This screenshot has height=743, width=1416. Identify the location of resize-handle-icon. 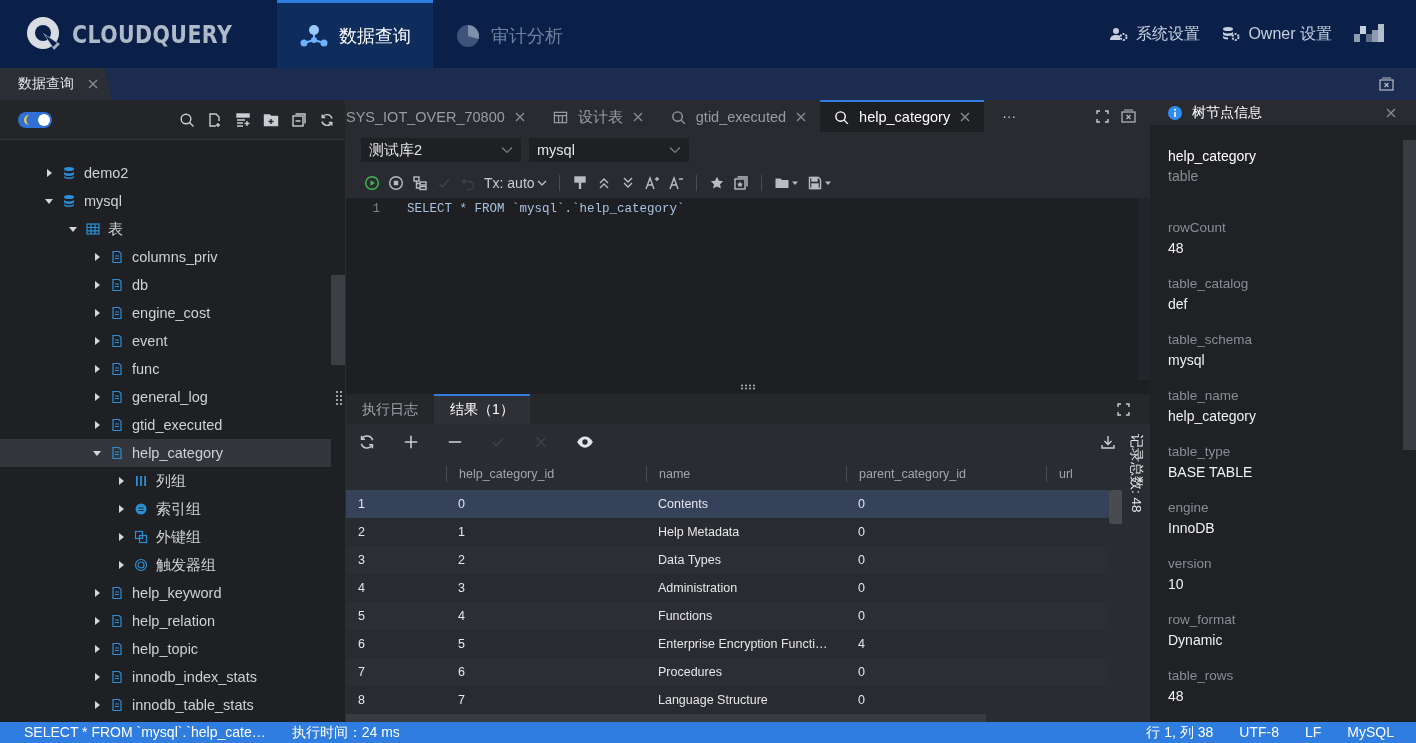
(339, 398).